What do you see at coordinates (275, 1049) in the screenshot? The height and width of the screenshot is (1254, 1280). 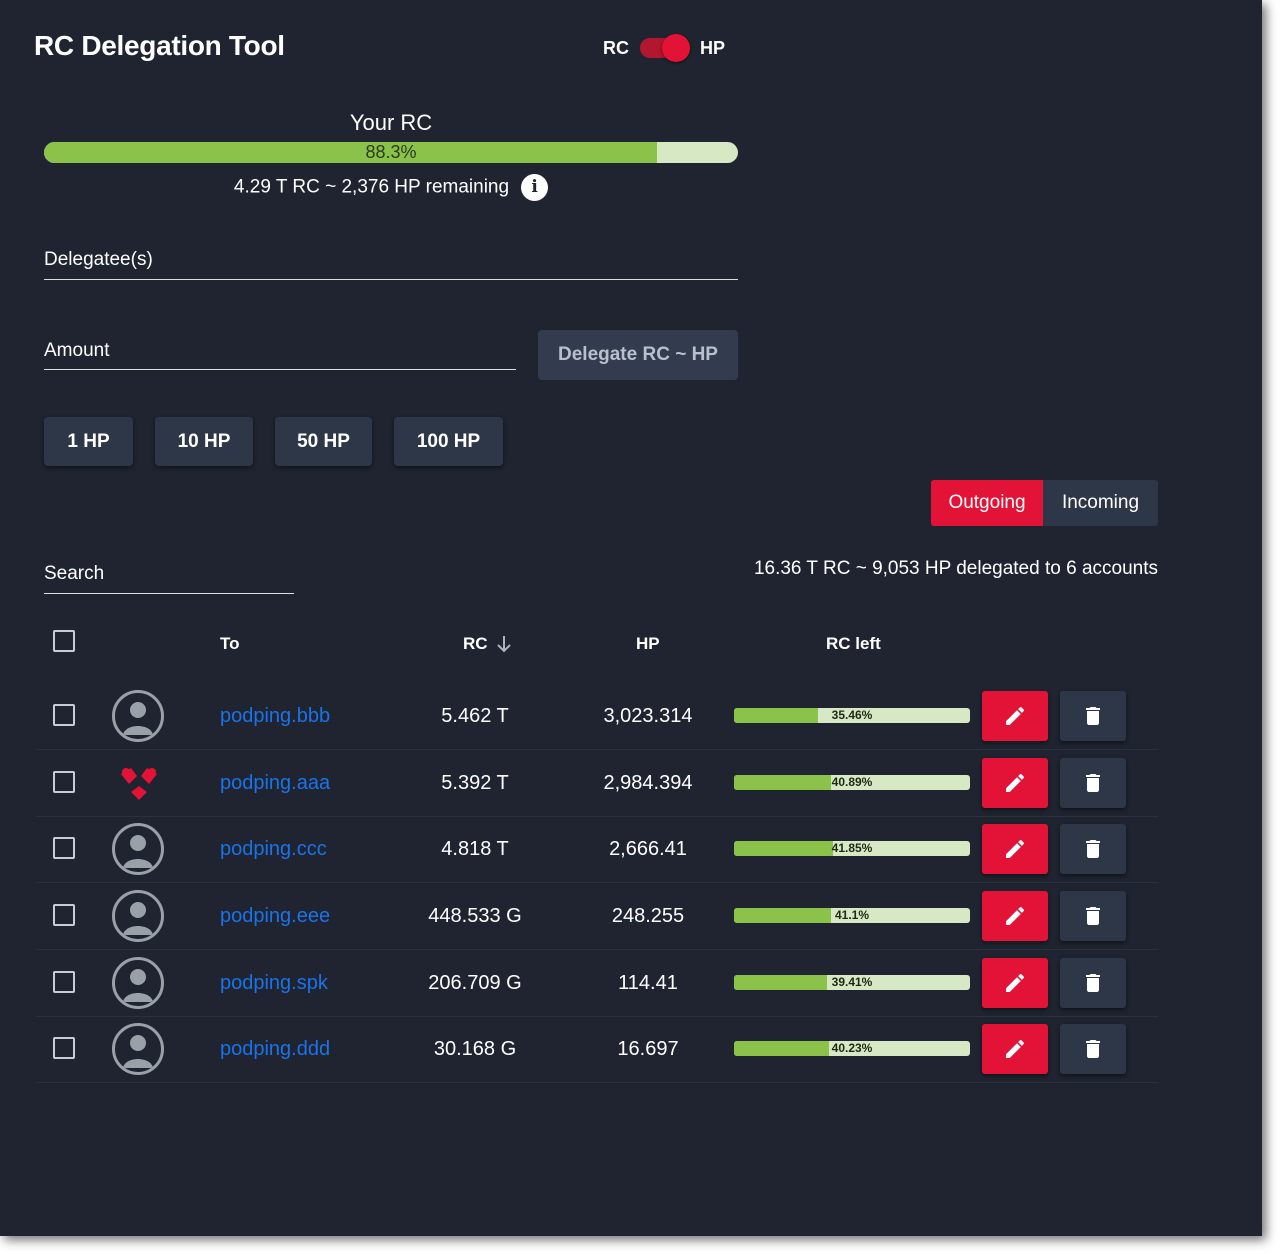 I see `row-account-link: podping.ddd` at bounding box center [275, 1049].